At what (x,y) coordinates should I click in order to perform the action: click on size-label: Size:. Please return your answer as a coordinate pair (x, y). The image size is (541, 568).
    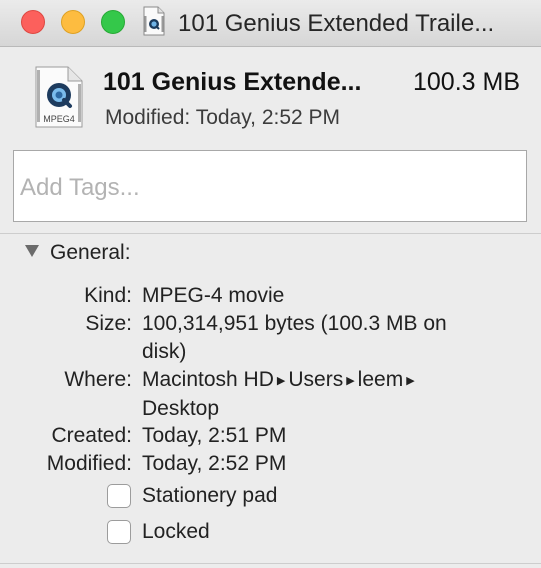
    Looking at the image, I should click on (108, 323).